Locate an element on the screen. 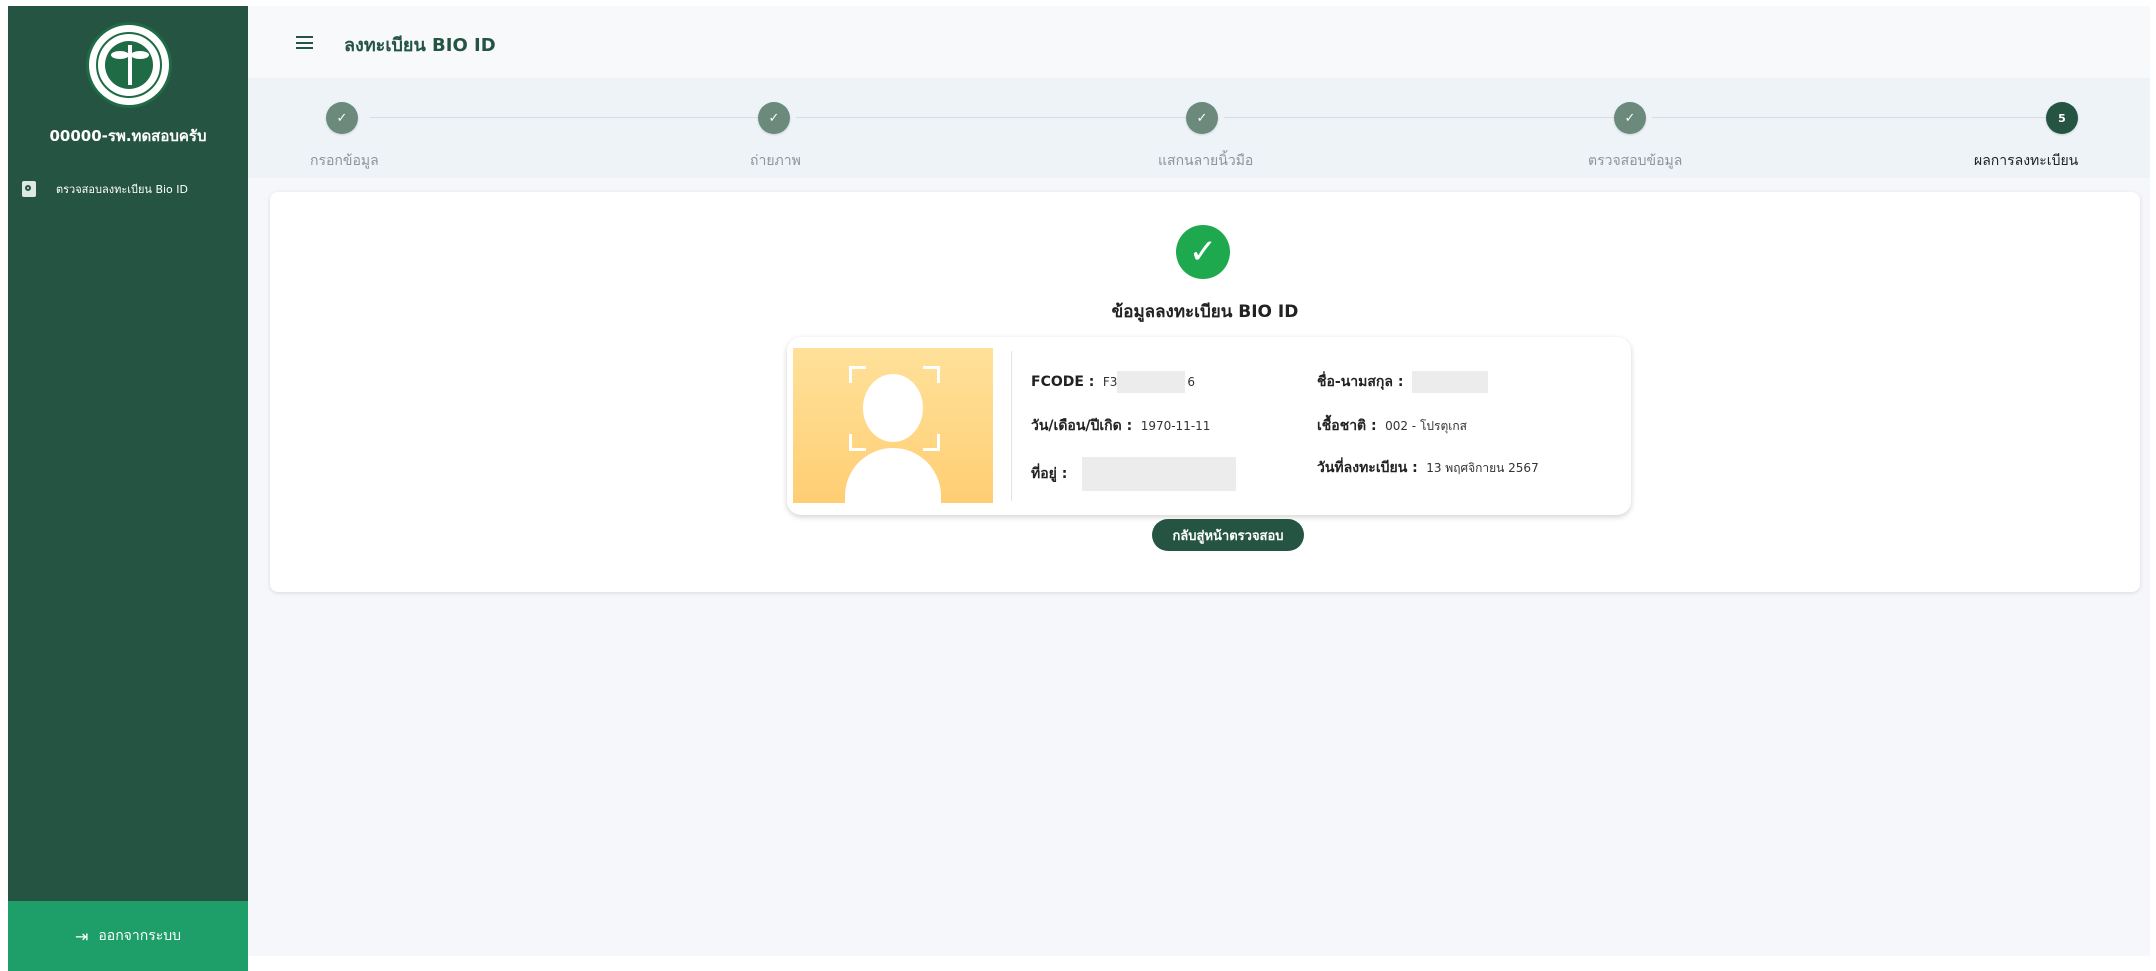 Image resolution: width=2156 pixels, height=971 pixels. search-document-icon is located at coordinates (29, 189).